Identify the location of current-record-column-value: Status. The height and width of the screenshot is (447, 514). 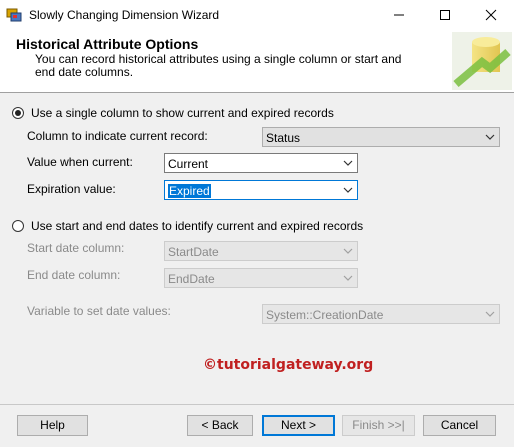
(283, 138).